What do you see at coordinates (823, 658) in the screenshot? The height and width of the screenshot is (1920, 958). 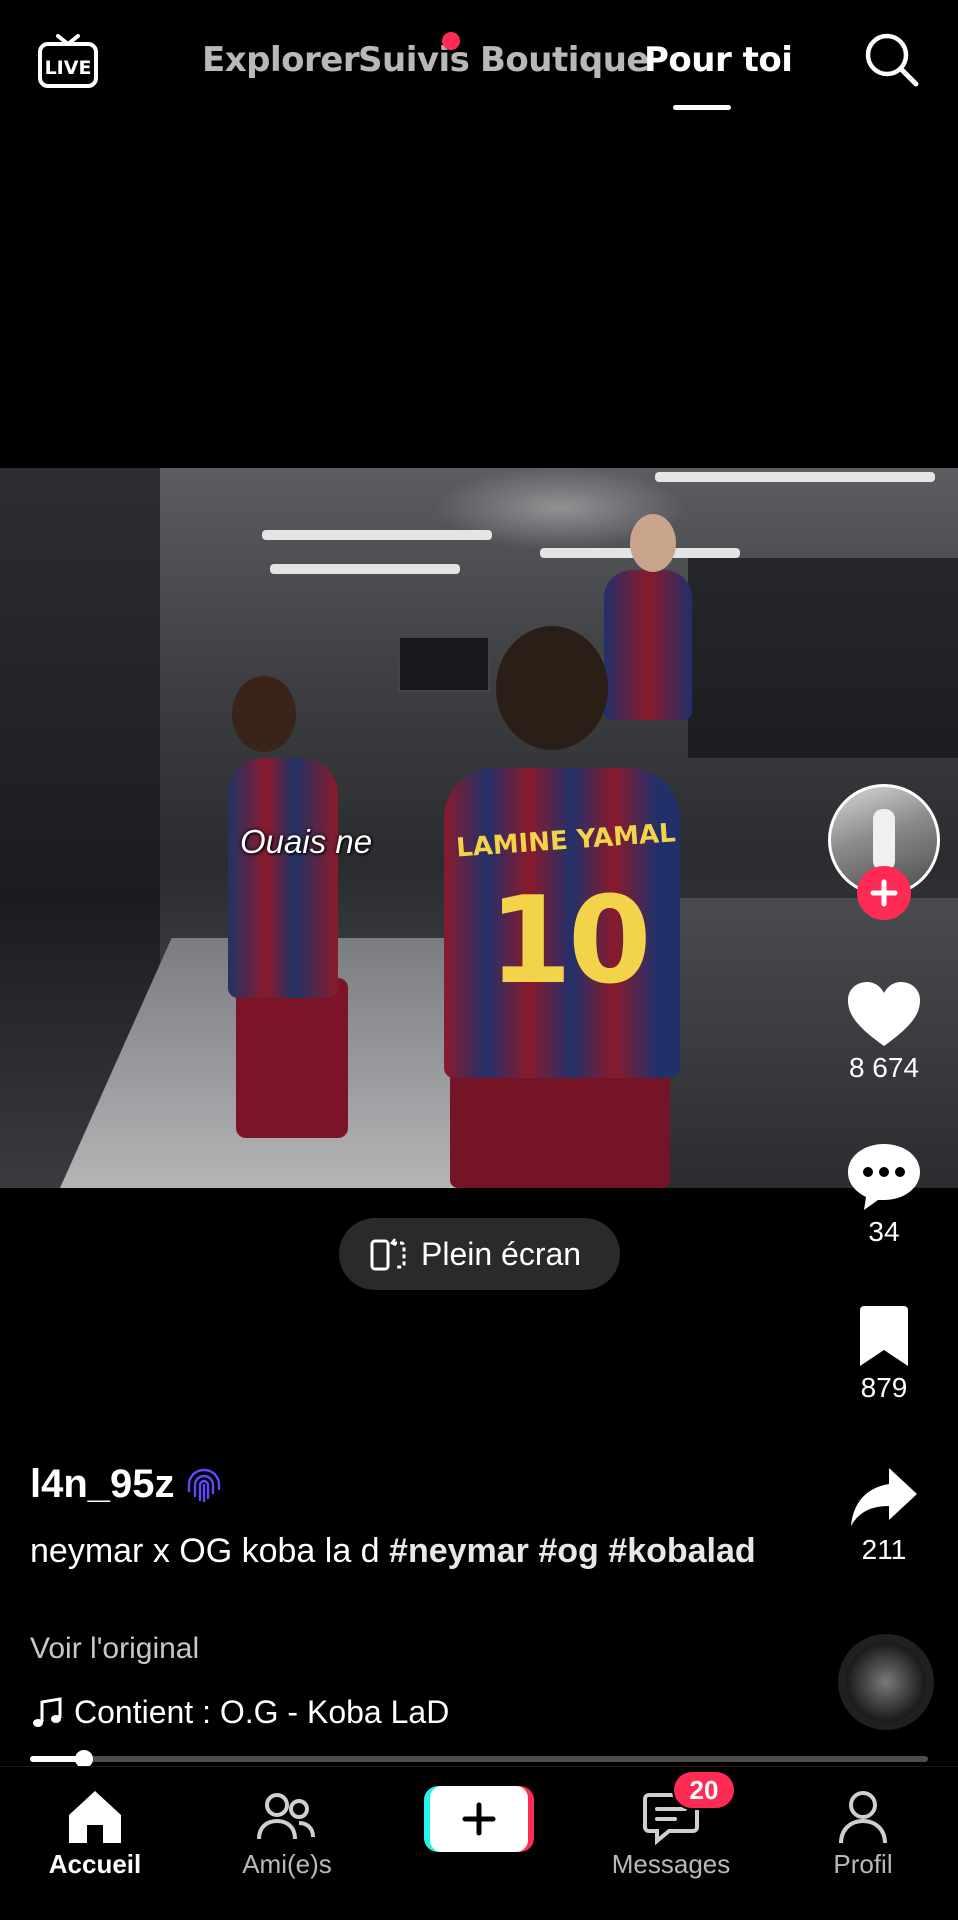 I see `video-locker-right` at bounding box center [823, 658].